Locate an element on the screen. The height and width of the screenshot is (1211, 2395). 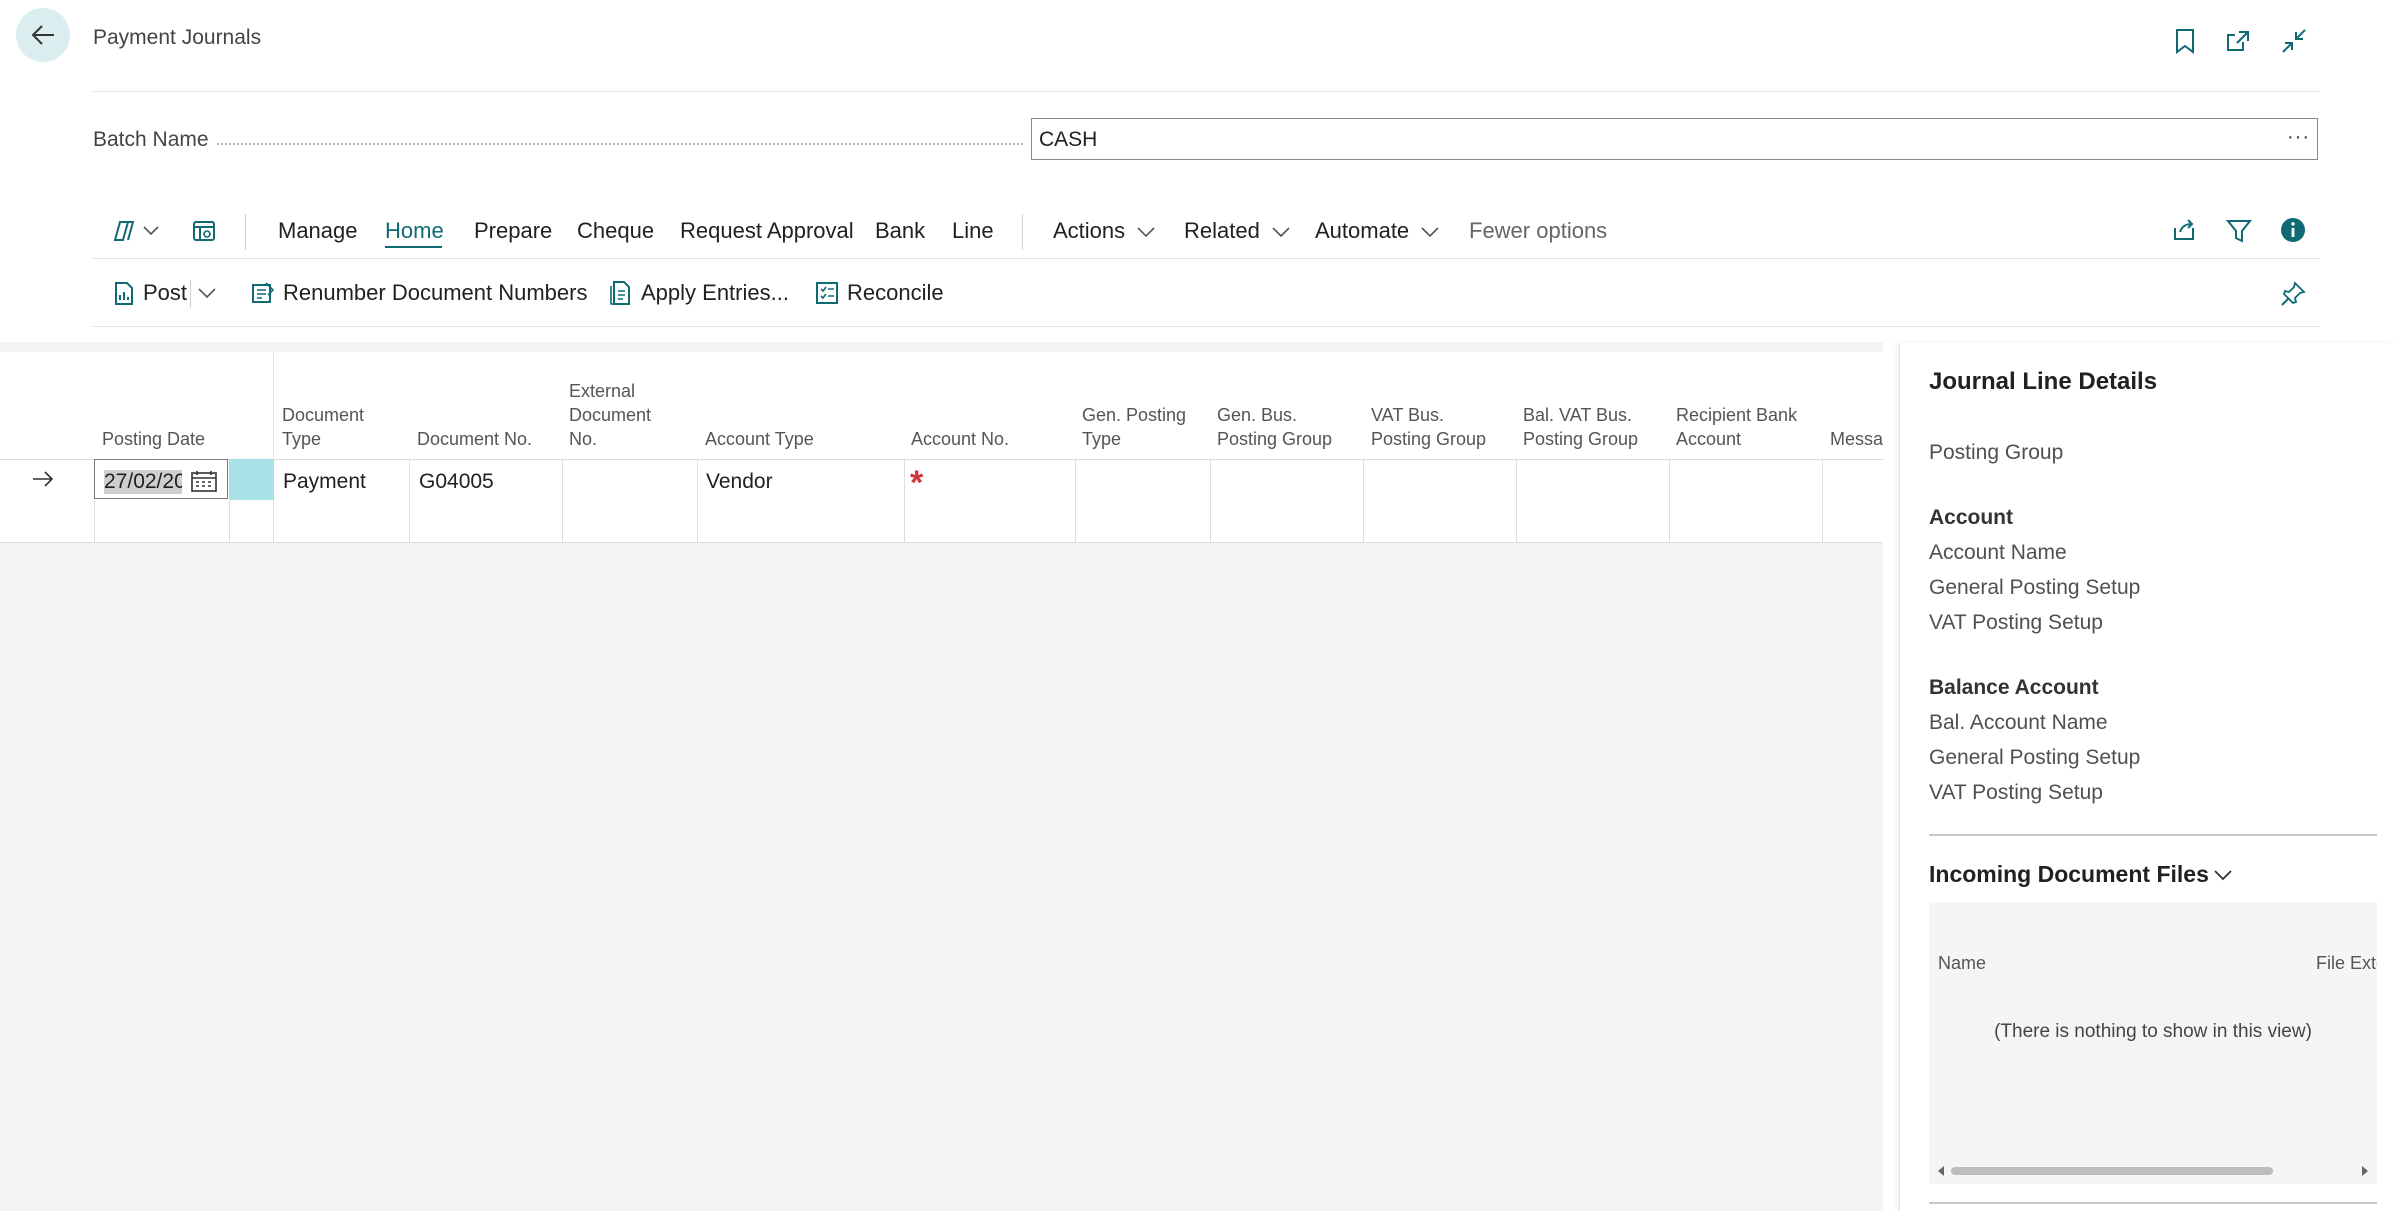
related-menu: Related is located at coordinates (1237, 231).